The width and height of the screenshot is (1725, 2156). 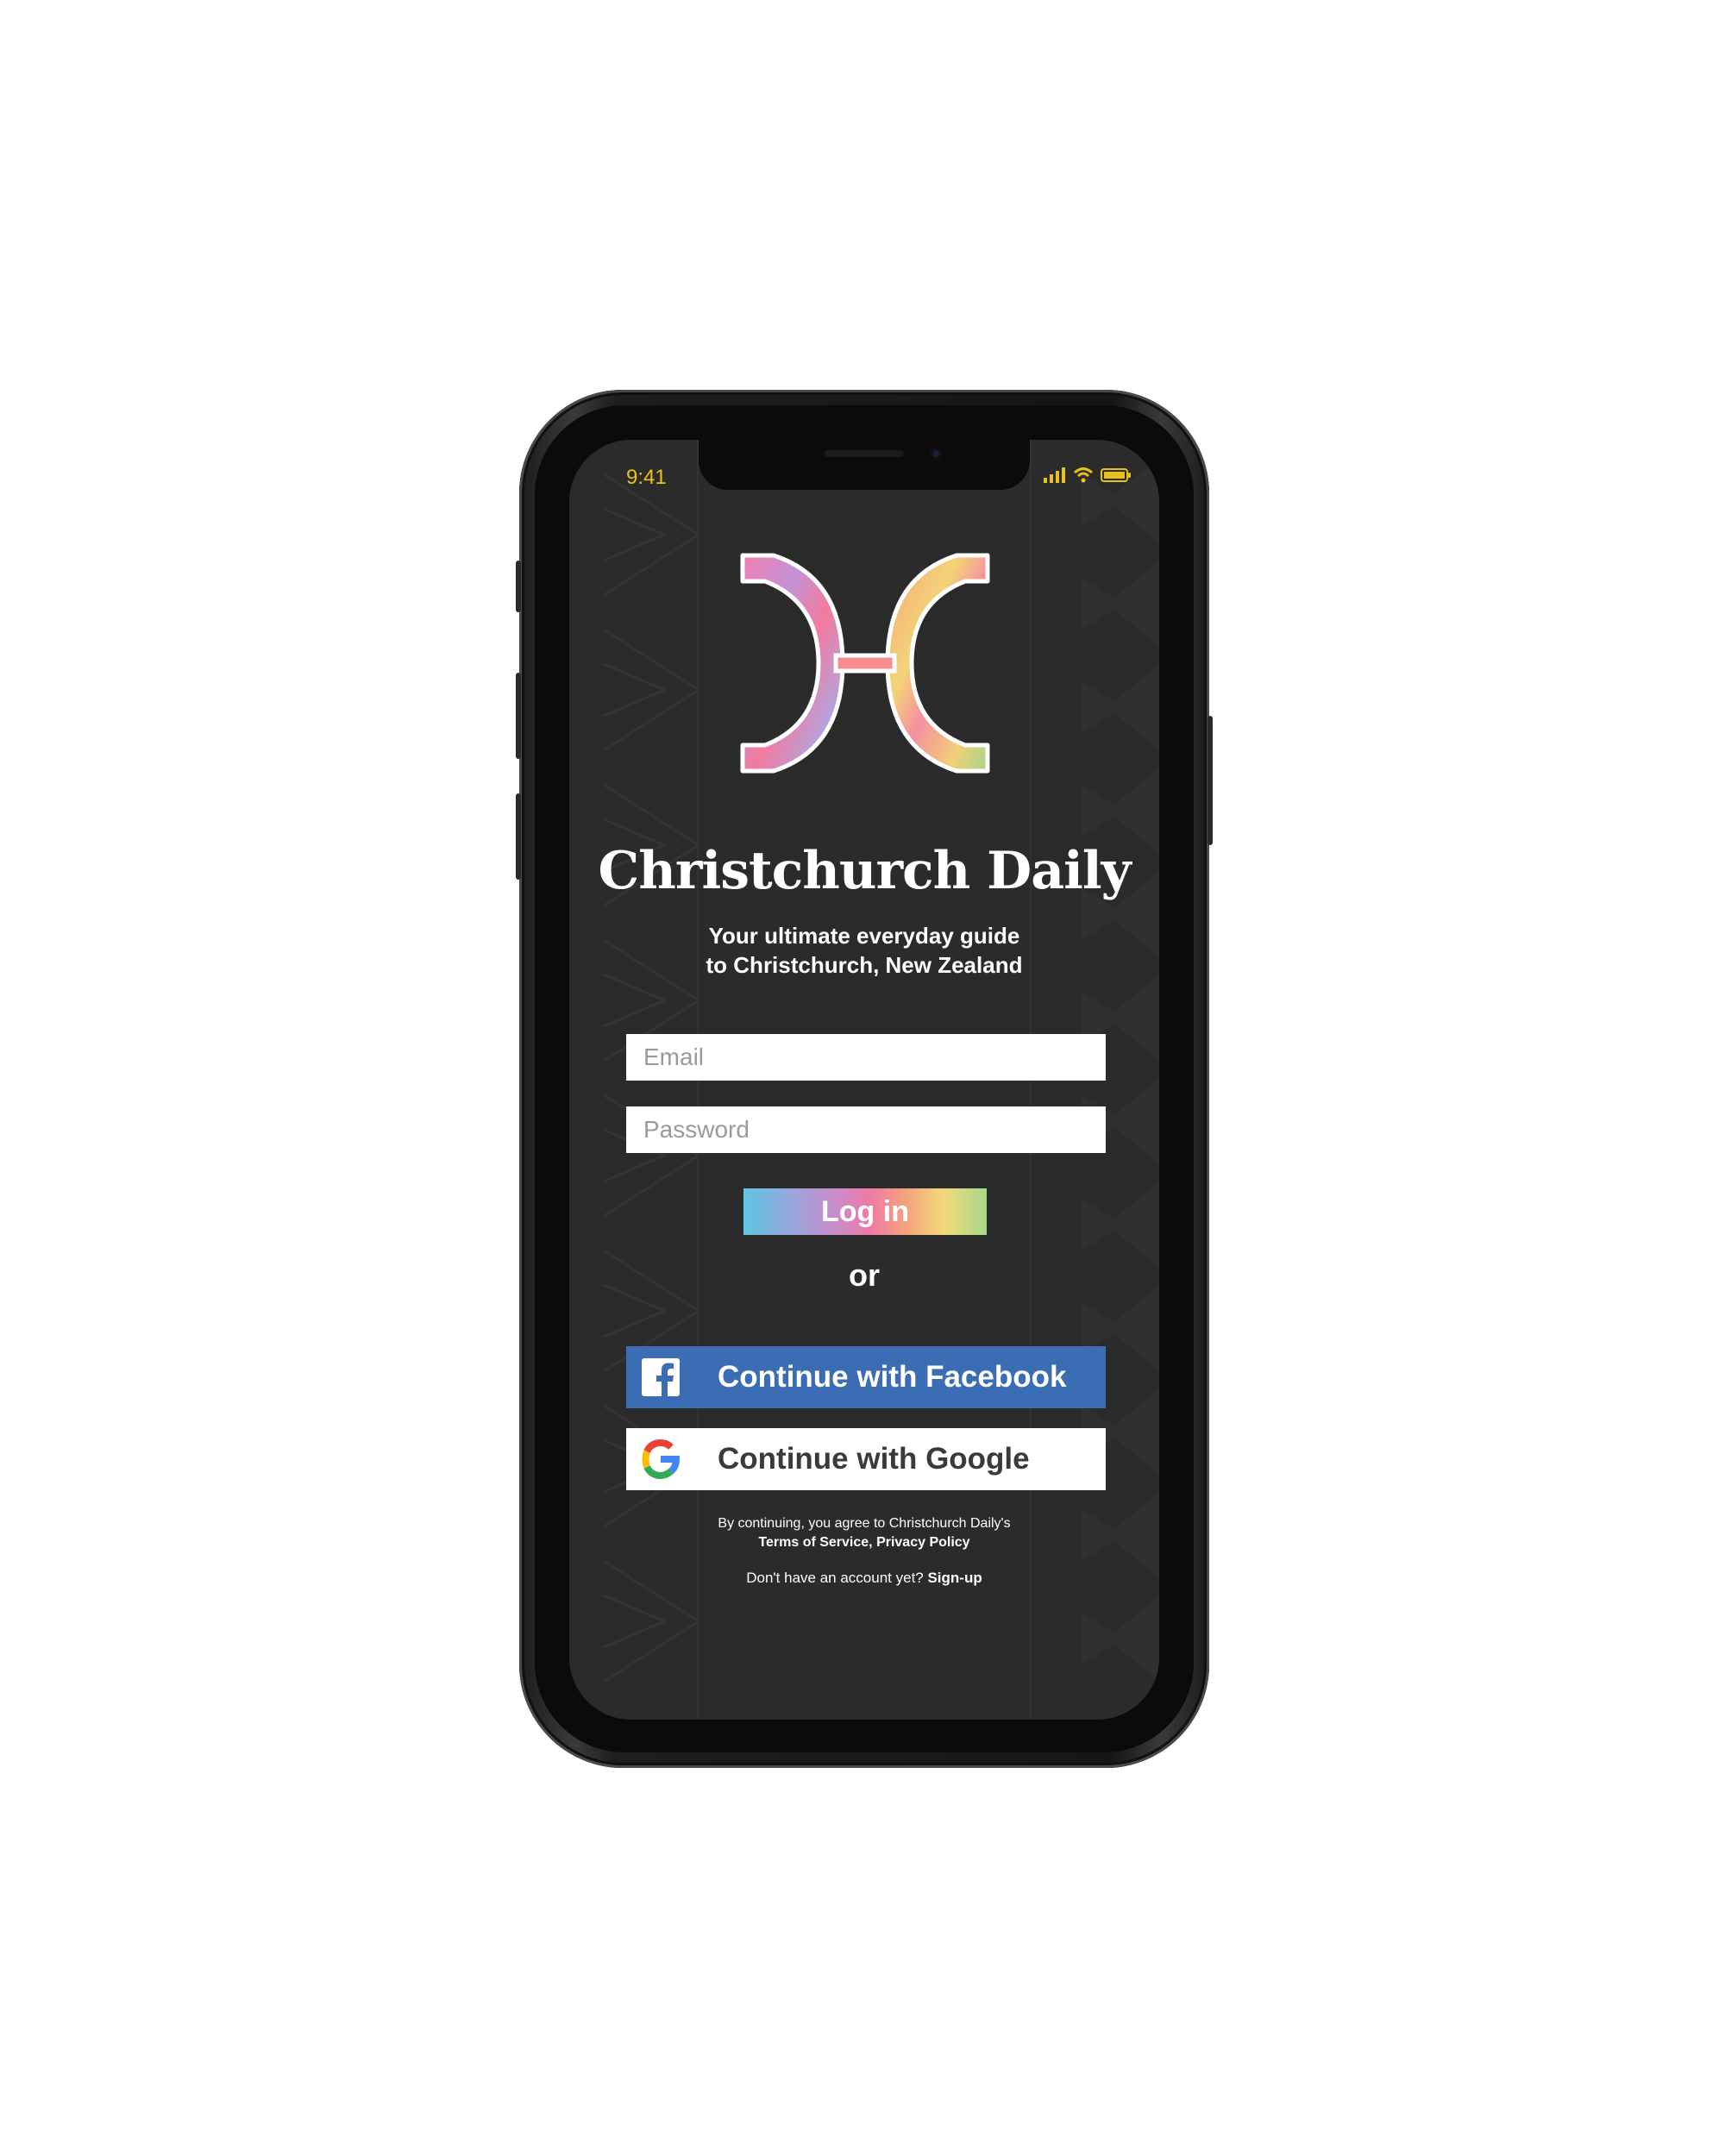 I want to click on tagline-line-2: to Christchurch, New Zealand, so click(x=864, y=965).